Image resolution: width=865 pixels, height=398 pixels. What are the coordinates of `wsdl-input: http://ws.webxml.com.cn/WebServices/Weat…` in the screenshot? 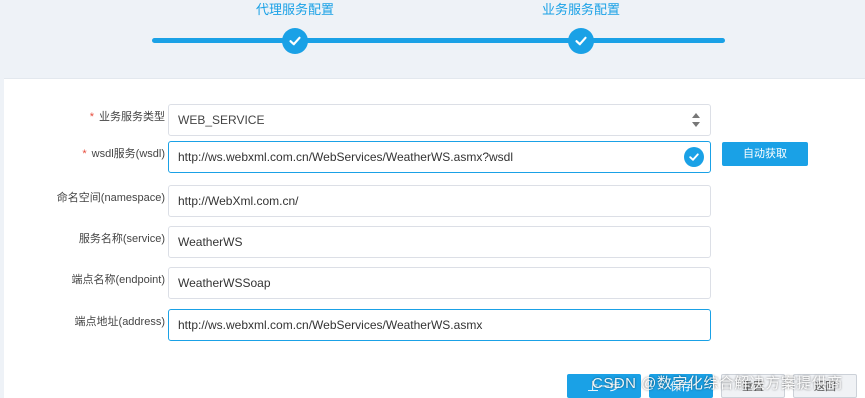 It's located at (439, 157).